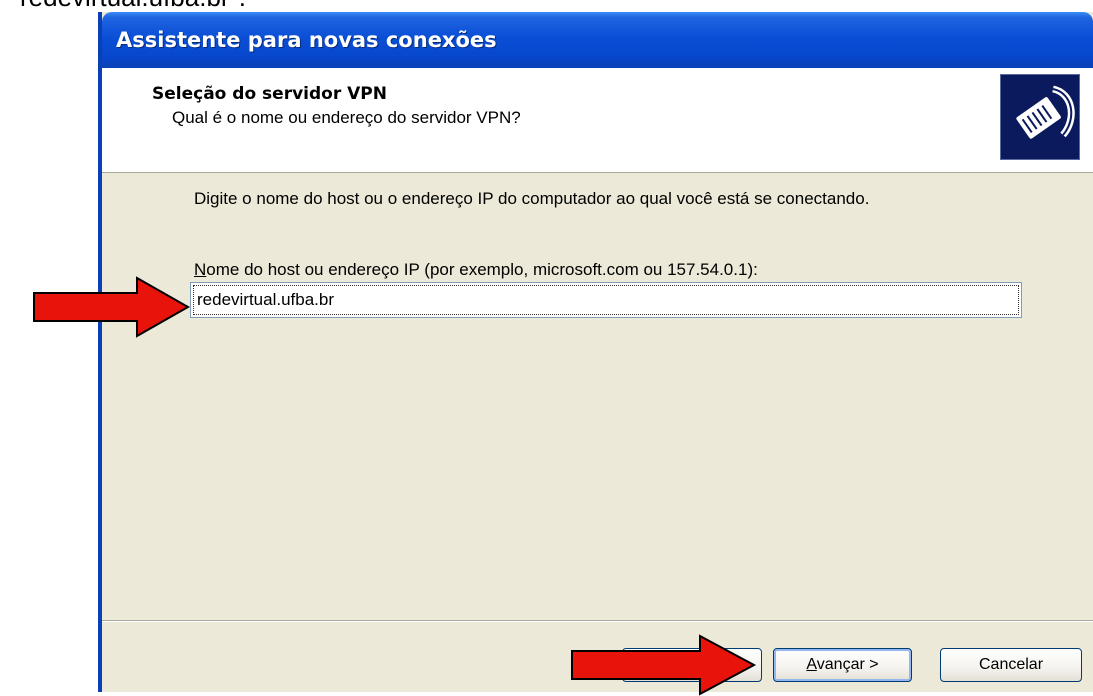 The width and height of the screenshot is (1093, 696). What do you see at coordinates (811, 664) in the screenshot?
I see `next-mnemonic: A` at bounding box center [811, 664].